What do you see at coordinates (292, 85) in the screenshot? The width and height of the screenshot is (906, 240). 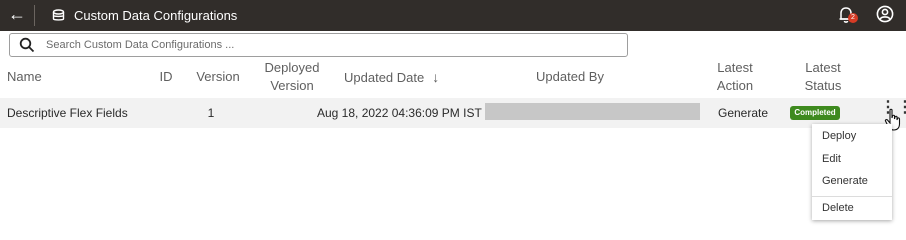 I see `column-header-deployed-version-line2: Version` at bounding box center [292, 85].